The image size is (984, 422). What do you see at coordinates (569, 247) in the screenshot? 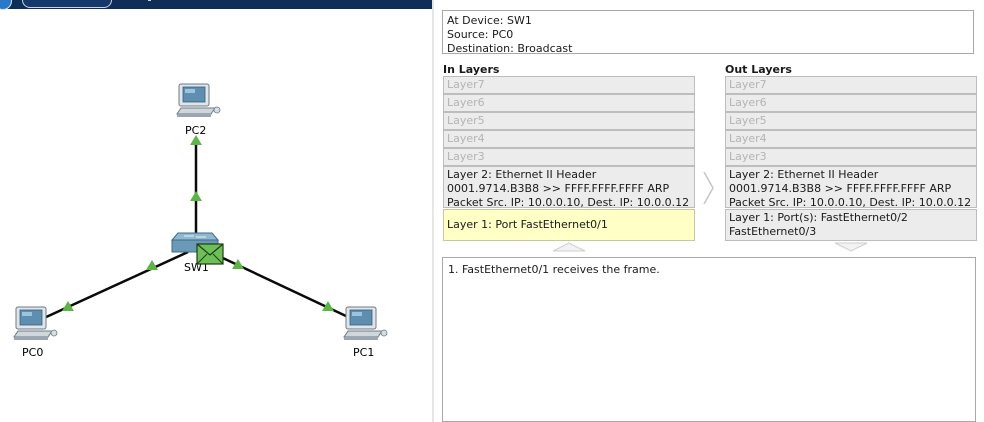
I see `scroll-up-icon` at bounding box center [569, 247].